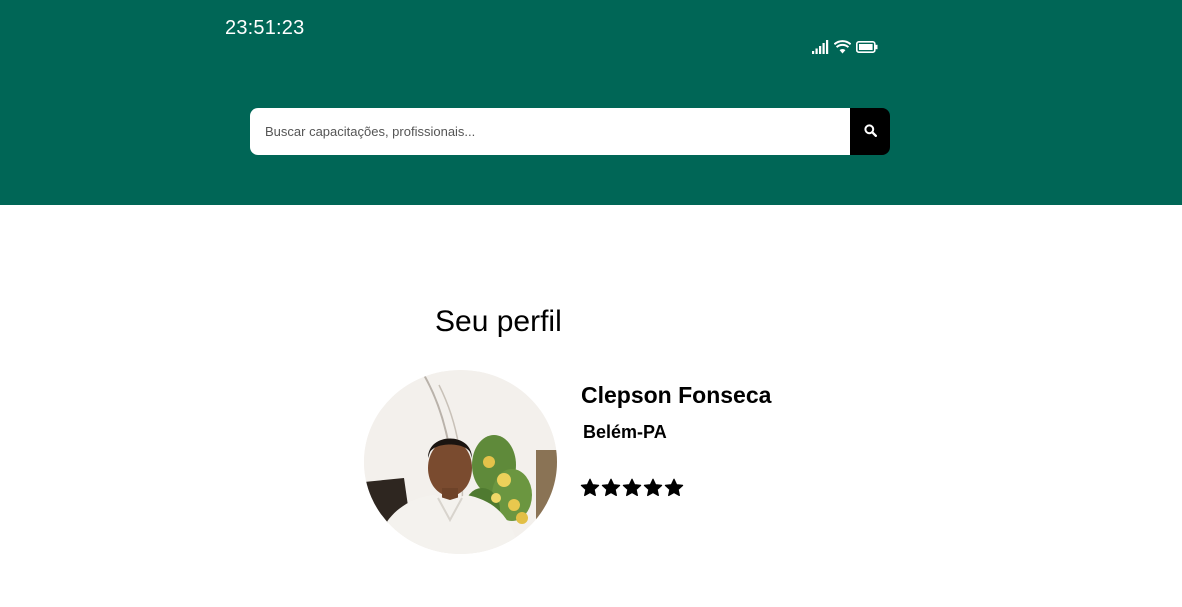 This screenshot has width=1182, height=607. I want to click on search-input, so click(550, 131).